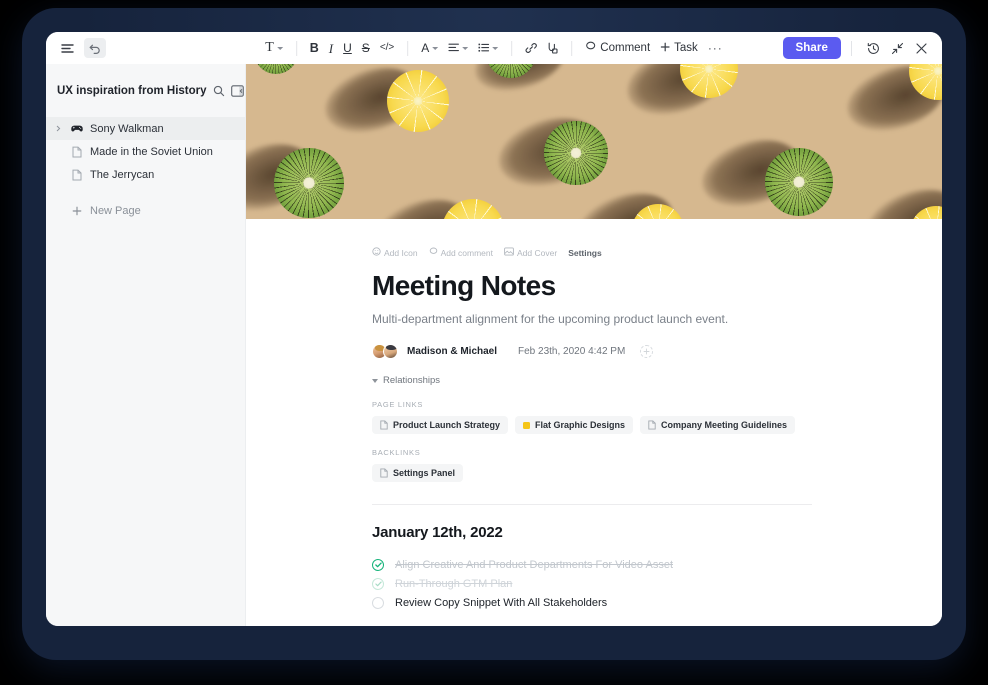  Describe the element at coordinates (95, 48) in the screenshot. I see `undo-arrow-icon` at that location.